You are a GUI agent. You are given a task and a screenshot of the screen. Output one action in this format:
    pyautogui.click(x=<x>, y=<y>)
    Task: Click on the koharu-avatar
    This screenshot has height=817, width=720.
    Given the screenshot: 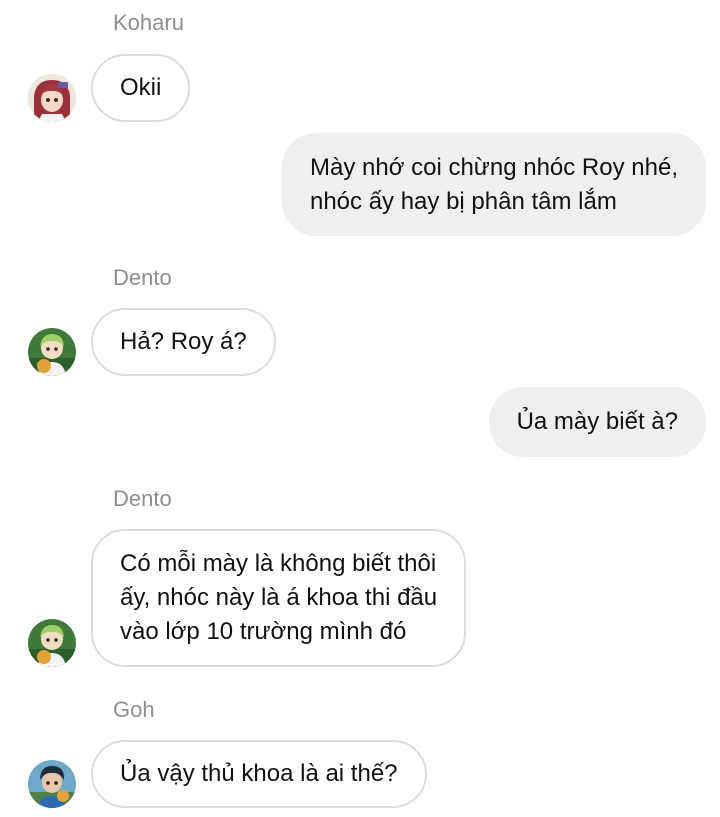 What is the action you would take?
    pyautogui.click(x=52, y=98)
    